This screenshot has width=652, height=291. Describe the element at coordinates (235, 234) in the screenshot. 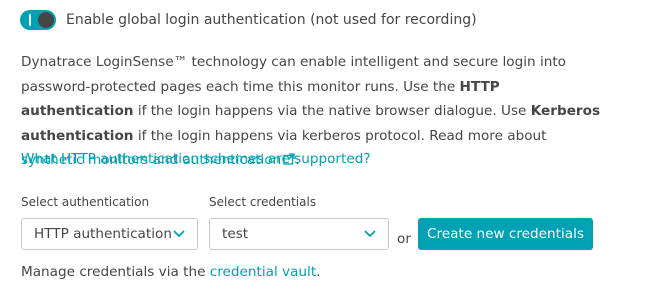

I see `credentials-select-value: test` at that location.